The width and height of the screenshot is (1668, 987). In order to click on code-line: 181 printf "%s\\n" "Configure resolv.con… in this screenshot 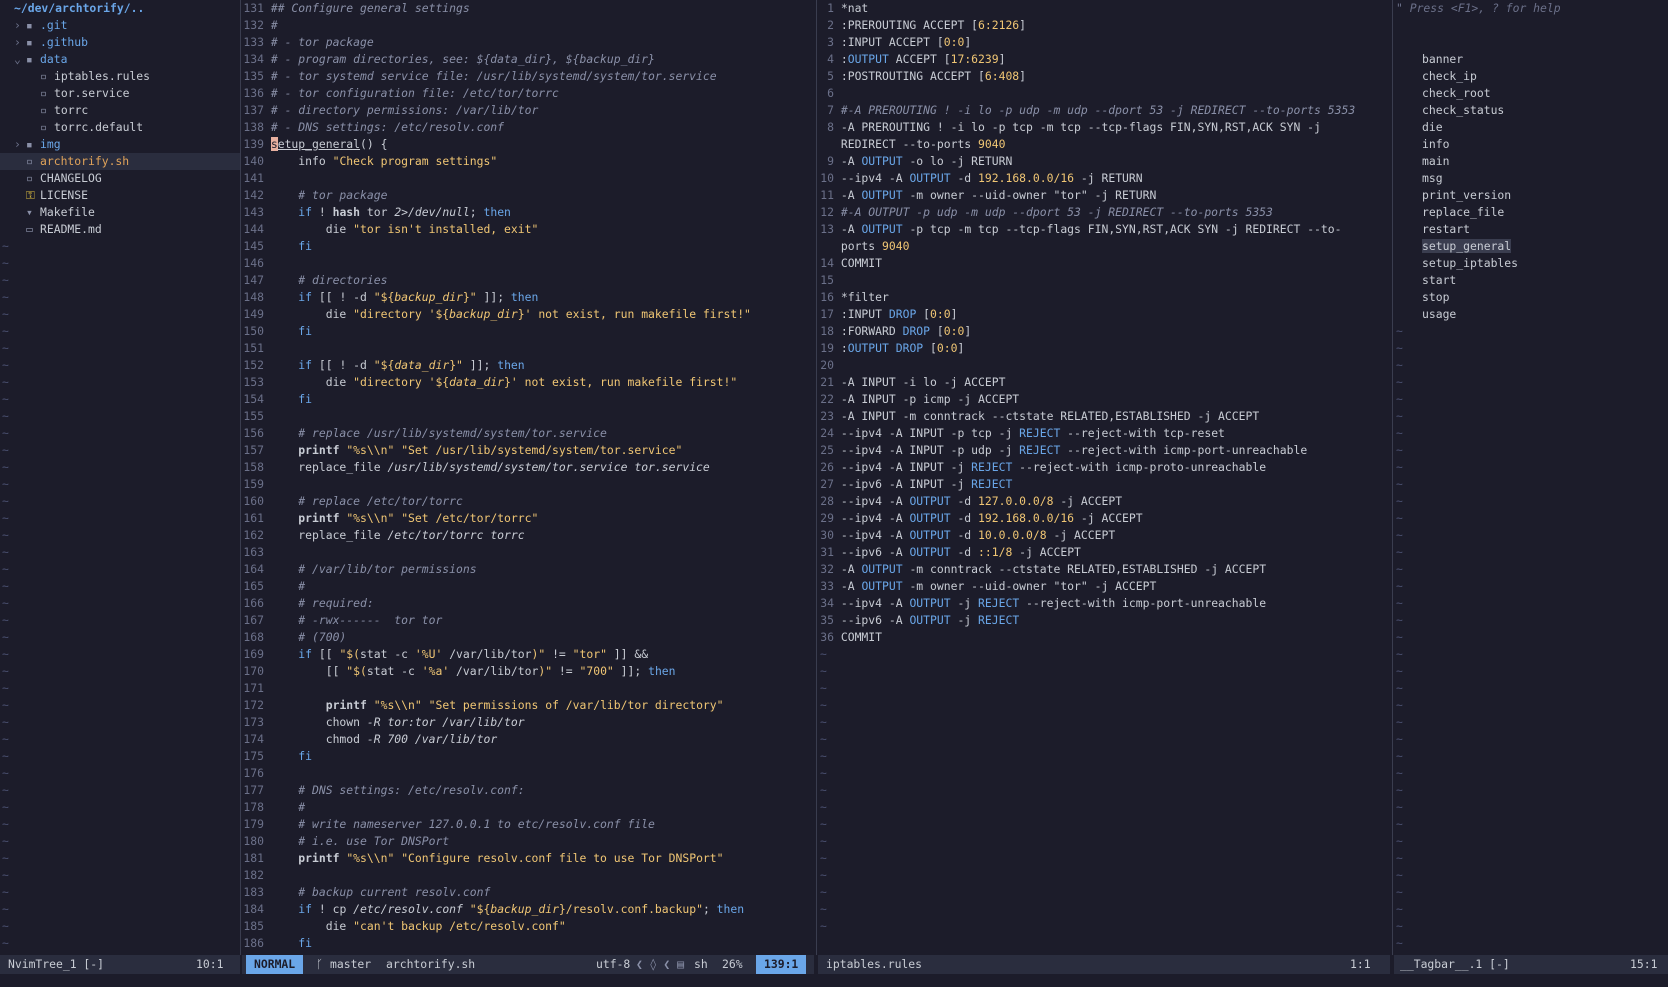, I will do `click(528, 858)`.